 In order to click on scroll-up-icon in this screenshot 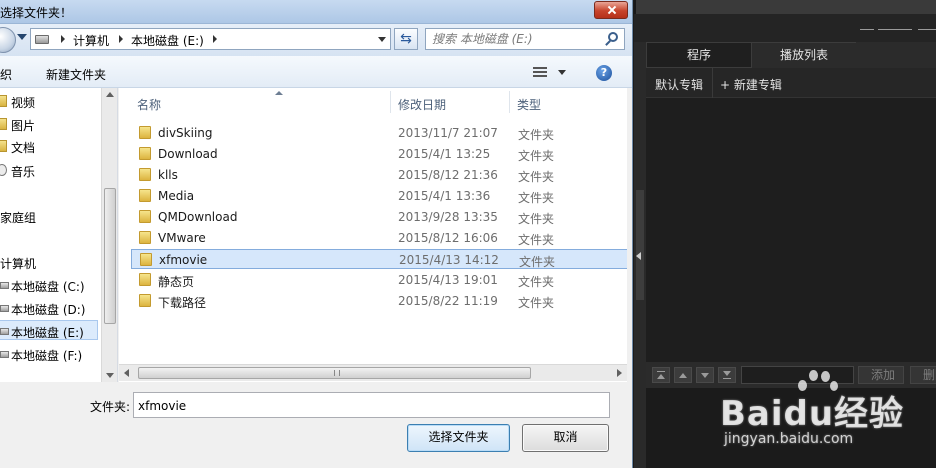, I will do `click(110, 94)`.